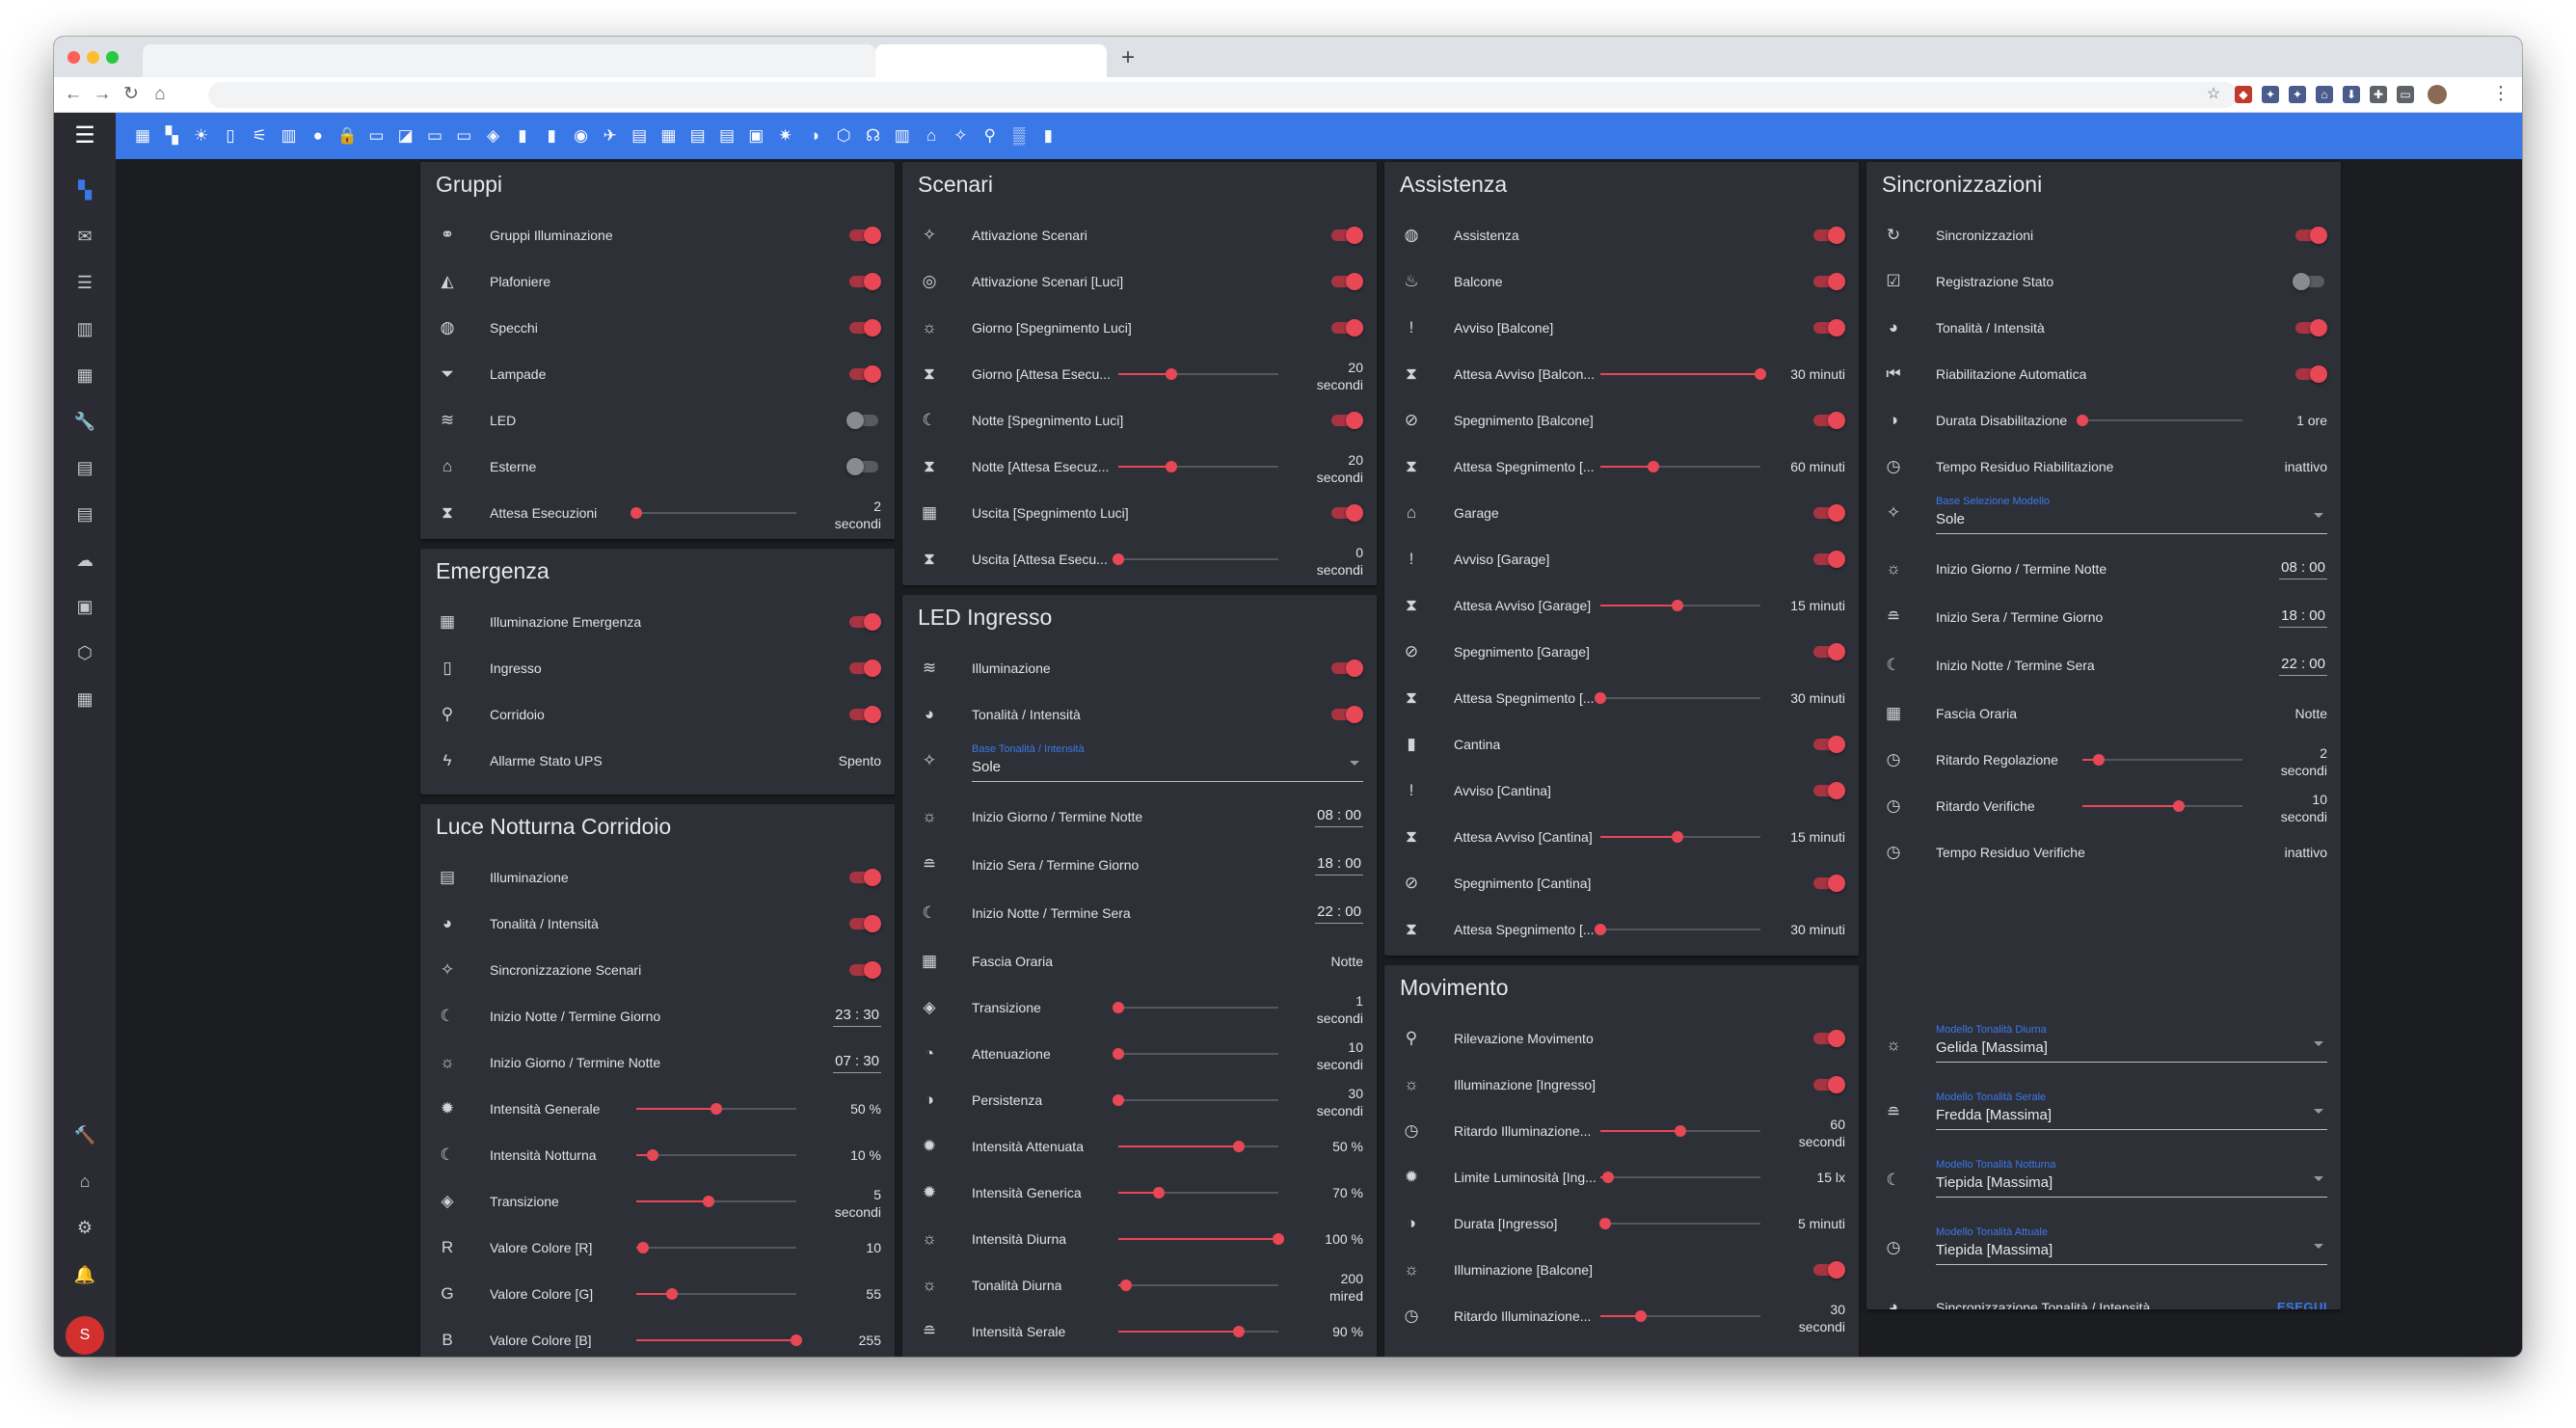 Image resolution: width=2576 pixels, height=1428 pixels. Describe the element at coordinates (347, 136) in the screenshot. I see `toolbar-tab-icon: 🔒` at that location.